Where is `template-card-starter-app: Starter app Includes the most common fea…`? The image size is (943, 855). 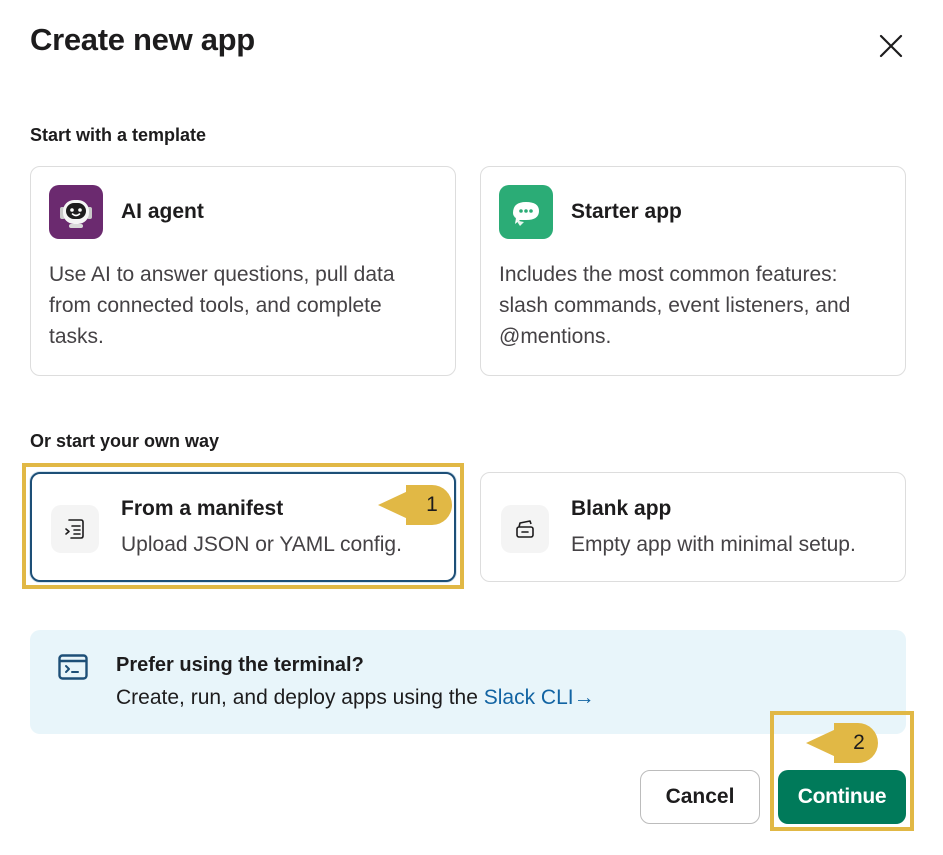
template-card-starter-app: Starter app Includes the most common fea… is located at coordinates (693, 271).